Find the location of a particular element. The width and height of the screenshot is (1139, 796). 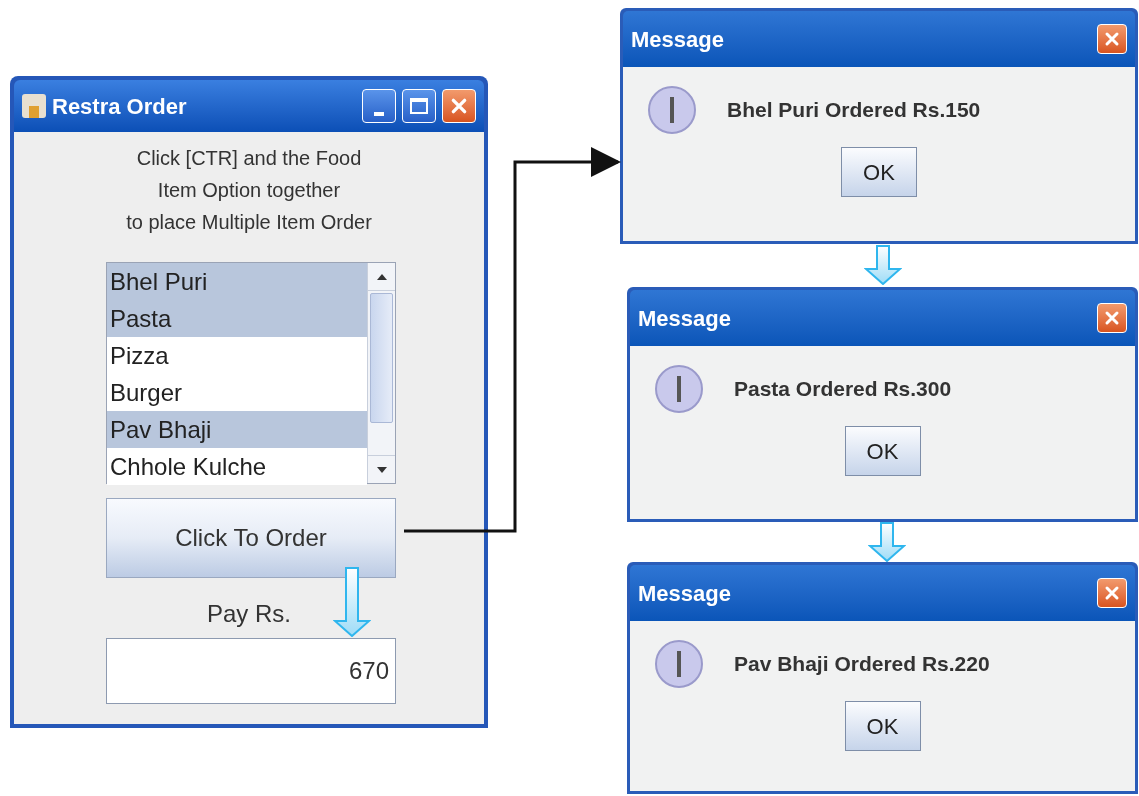

dialog-message: Bhel Puri Ordered Rs.150 is located at coordinates (854, 110).